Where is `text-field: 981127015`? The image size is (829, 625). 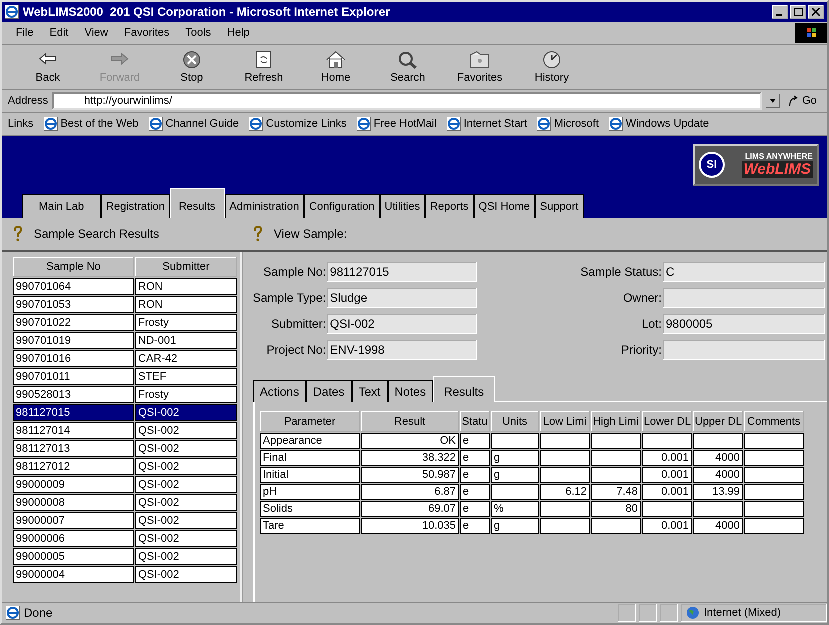
text-field: 981127015 is located at coordinates (402, 272).